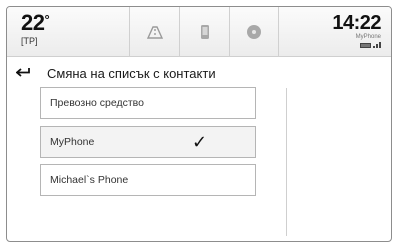 The height and width of the screenshot is (246, 396). I want to click on contact-list-option-vehicle: Превозно средство, so click(148, 103).